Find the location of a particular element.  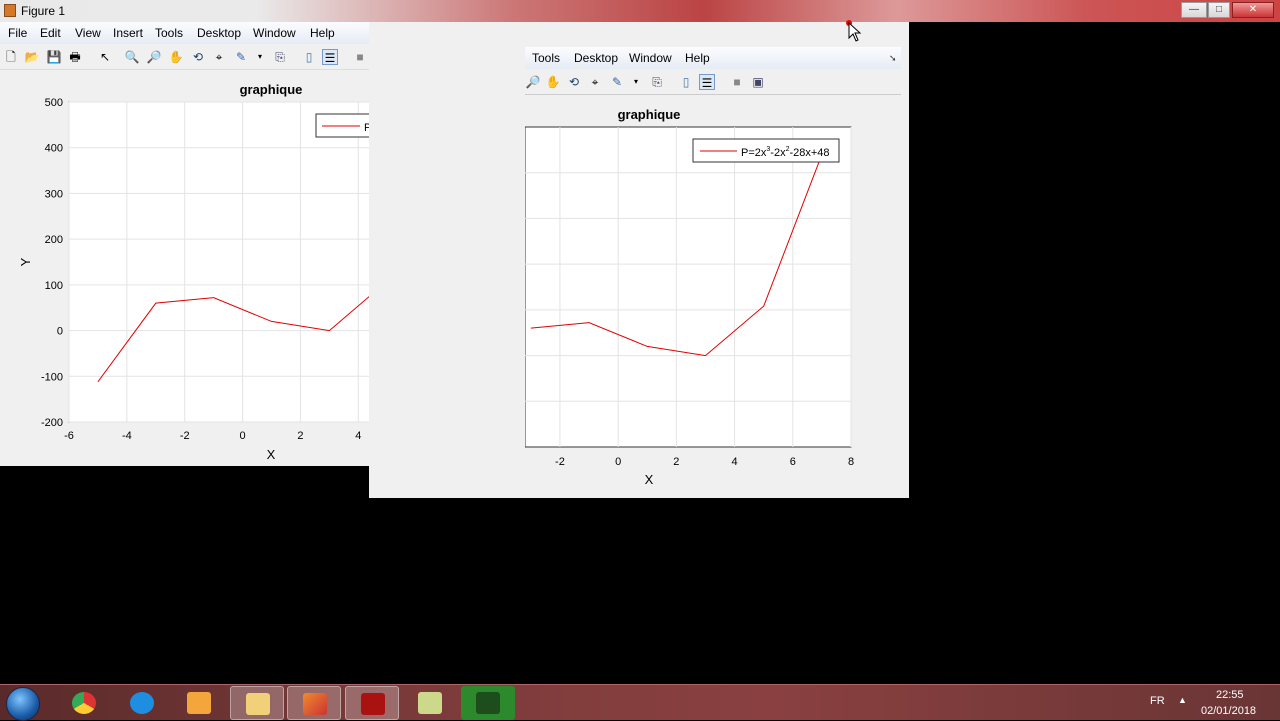

menu-desktop: Desktop is located at coordinates (219, 33).